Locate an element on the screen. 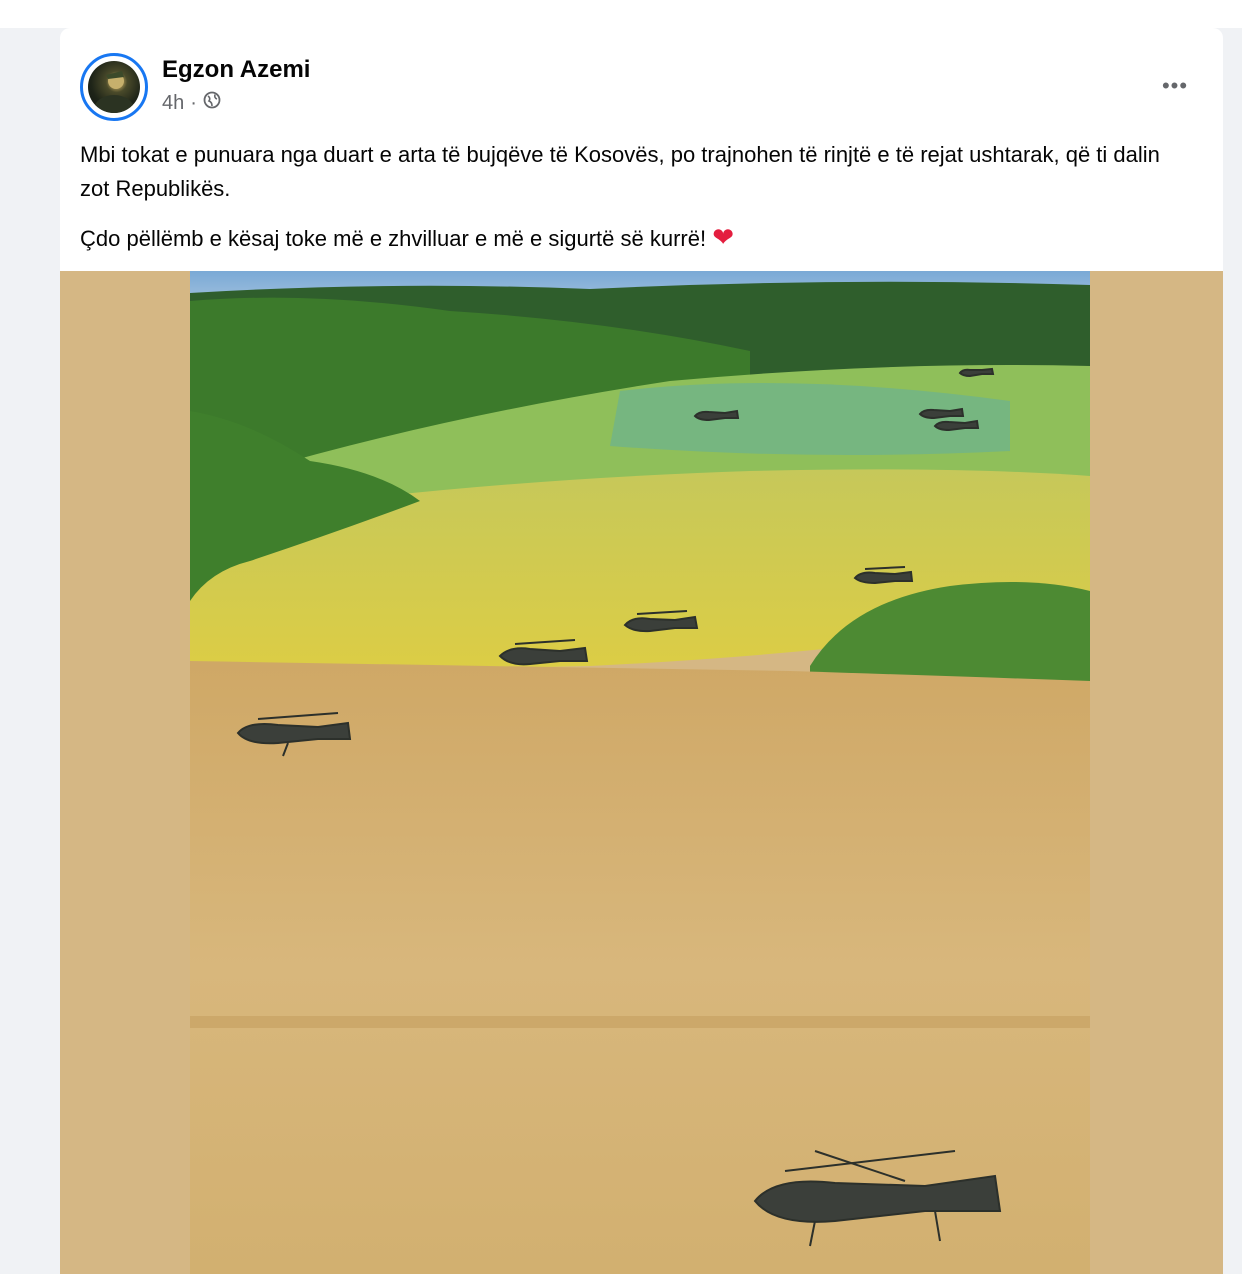  globe-icon is located at coordinates (212, 103).